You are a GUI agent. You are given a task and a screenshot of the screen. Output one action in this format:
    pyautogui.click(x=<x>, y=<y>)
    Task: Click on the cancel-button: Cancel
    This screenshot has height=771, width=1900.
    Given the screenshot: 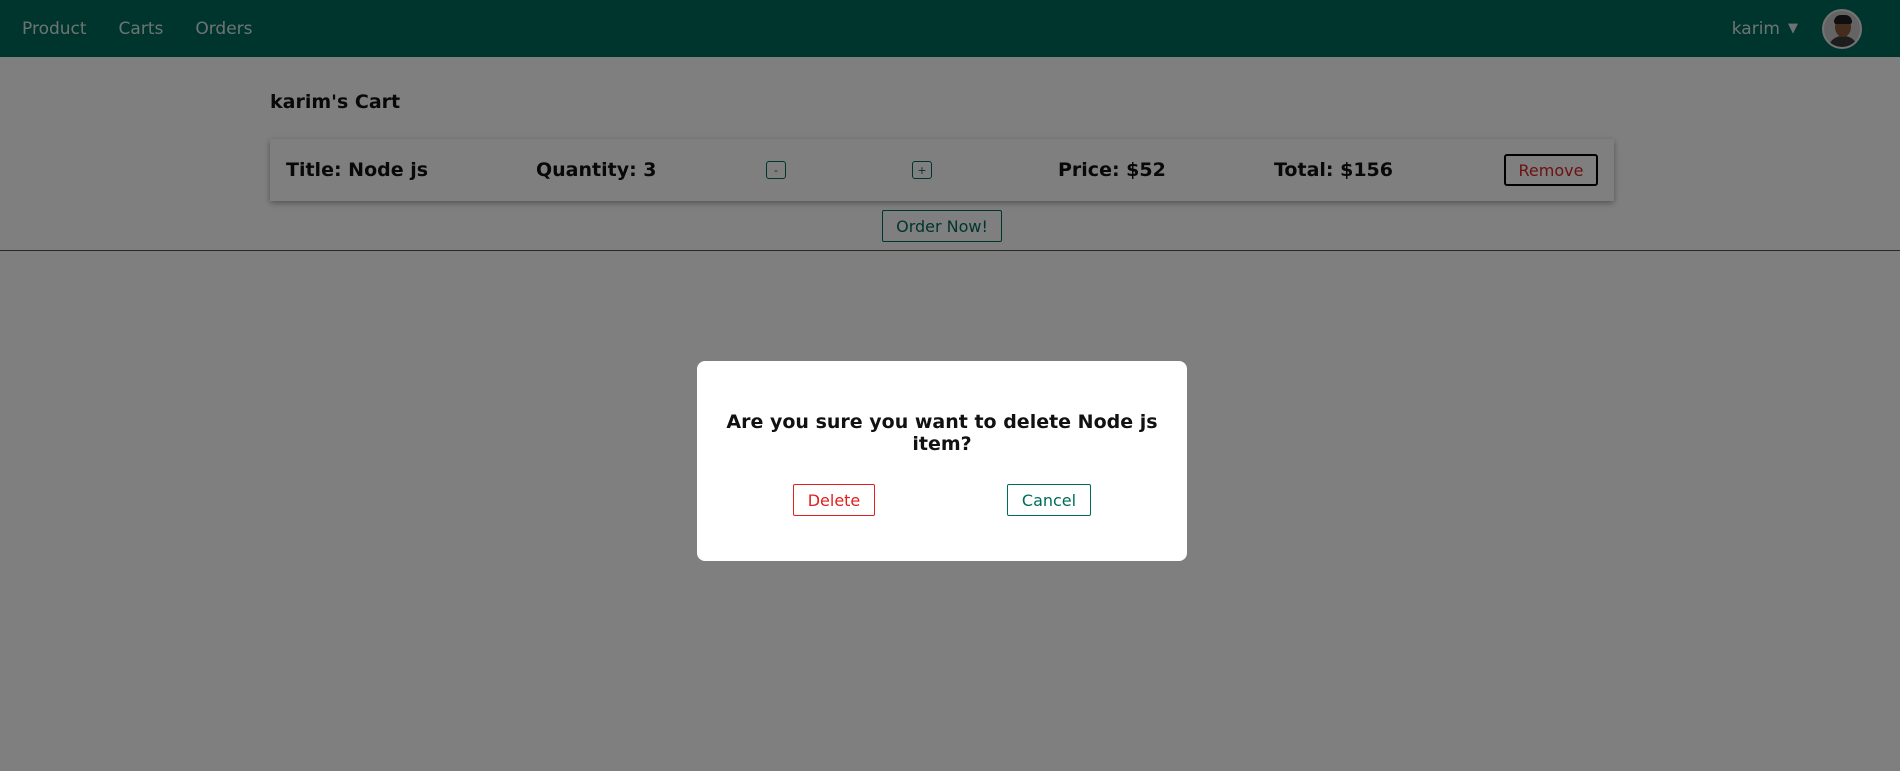 What is the action you would take?
    pyautogui.click(x=1049, y=500)
    